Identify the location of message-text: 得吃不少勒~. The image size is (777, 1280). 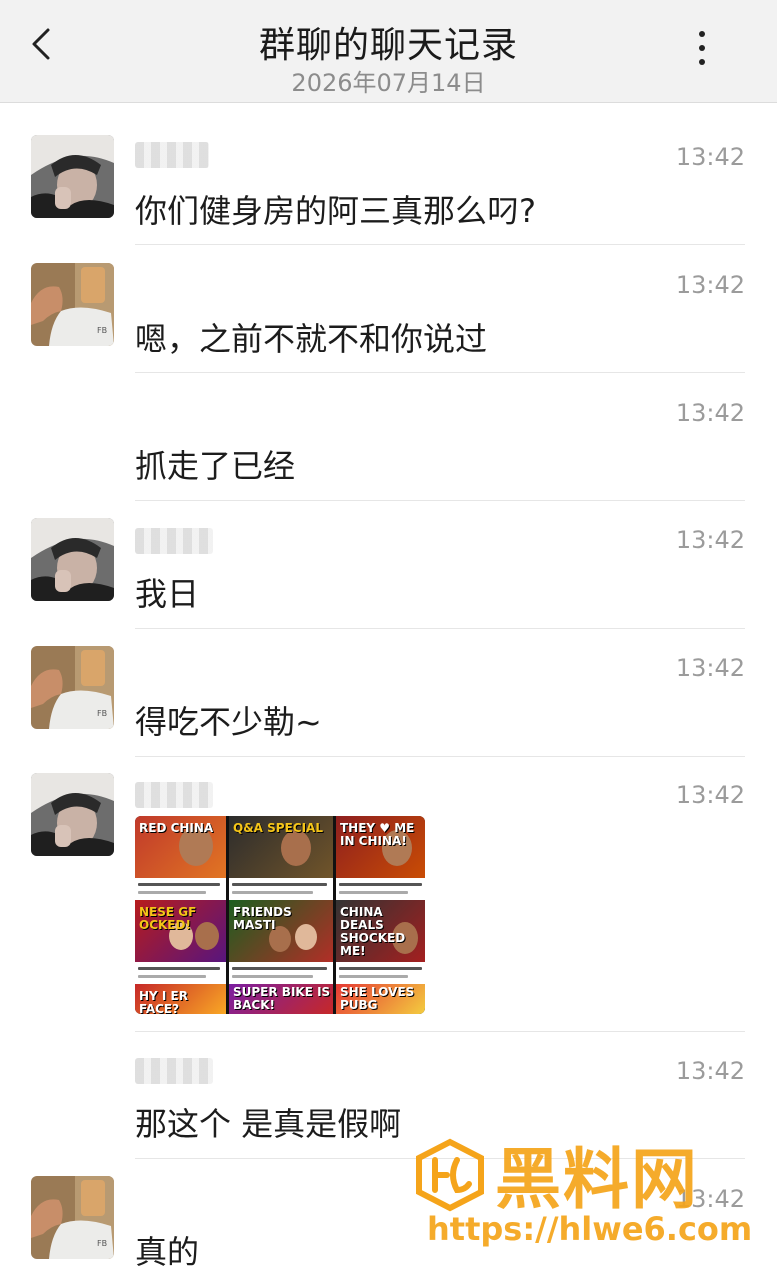
(228, 722).